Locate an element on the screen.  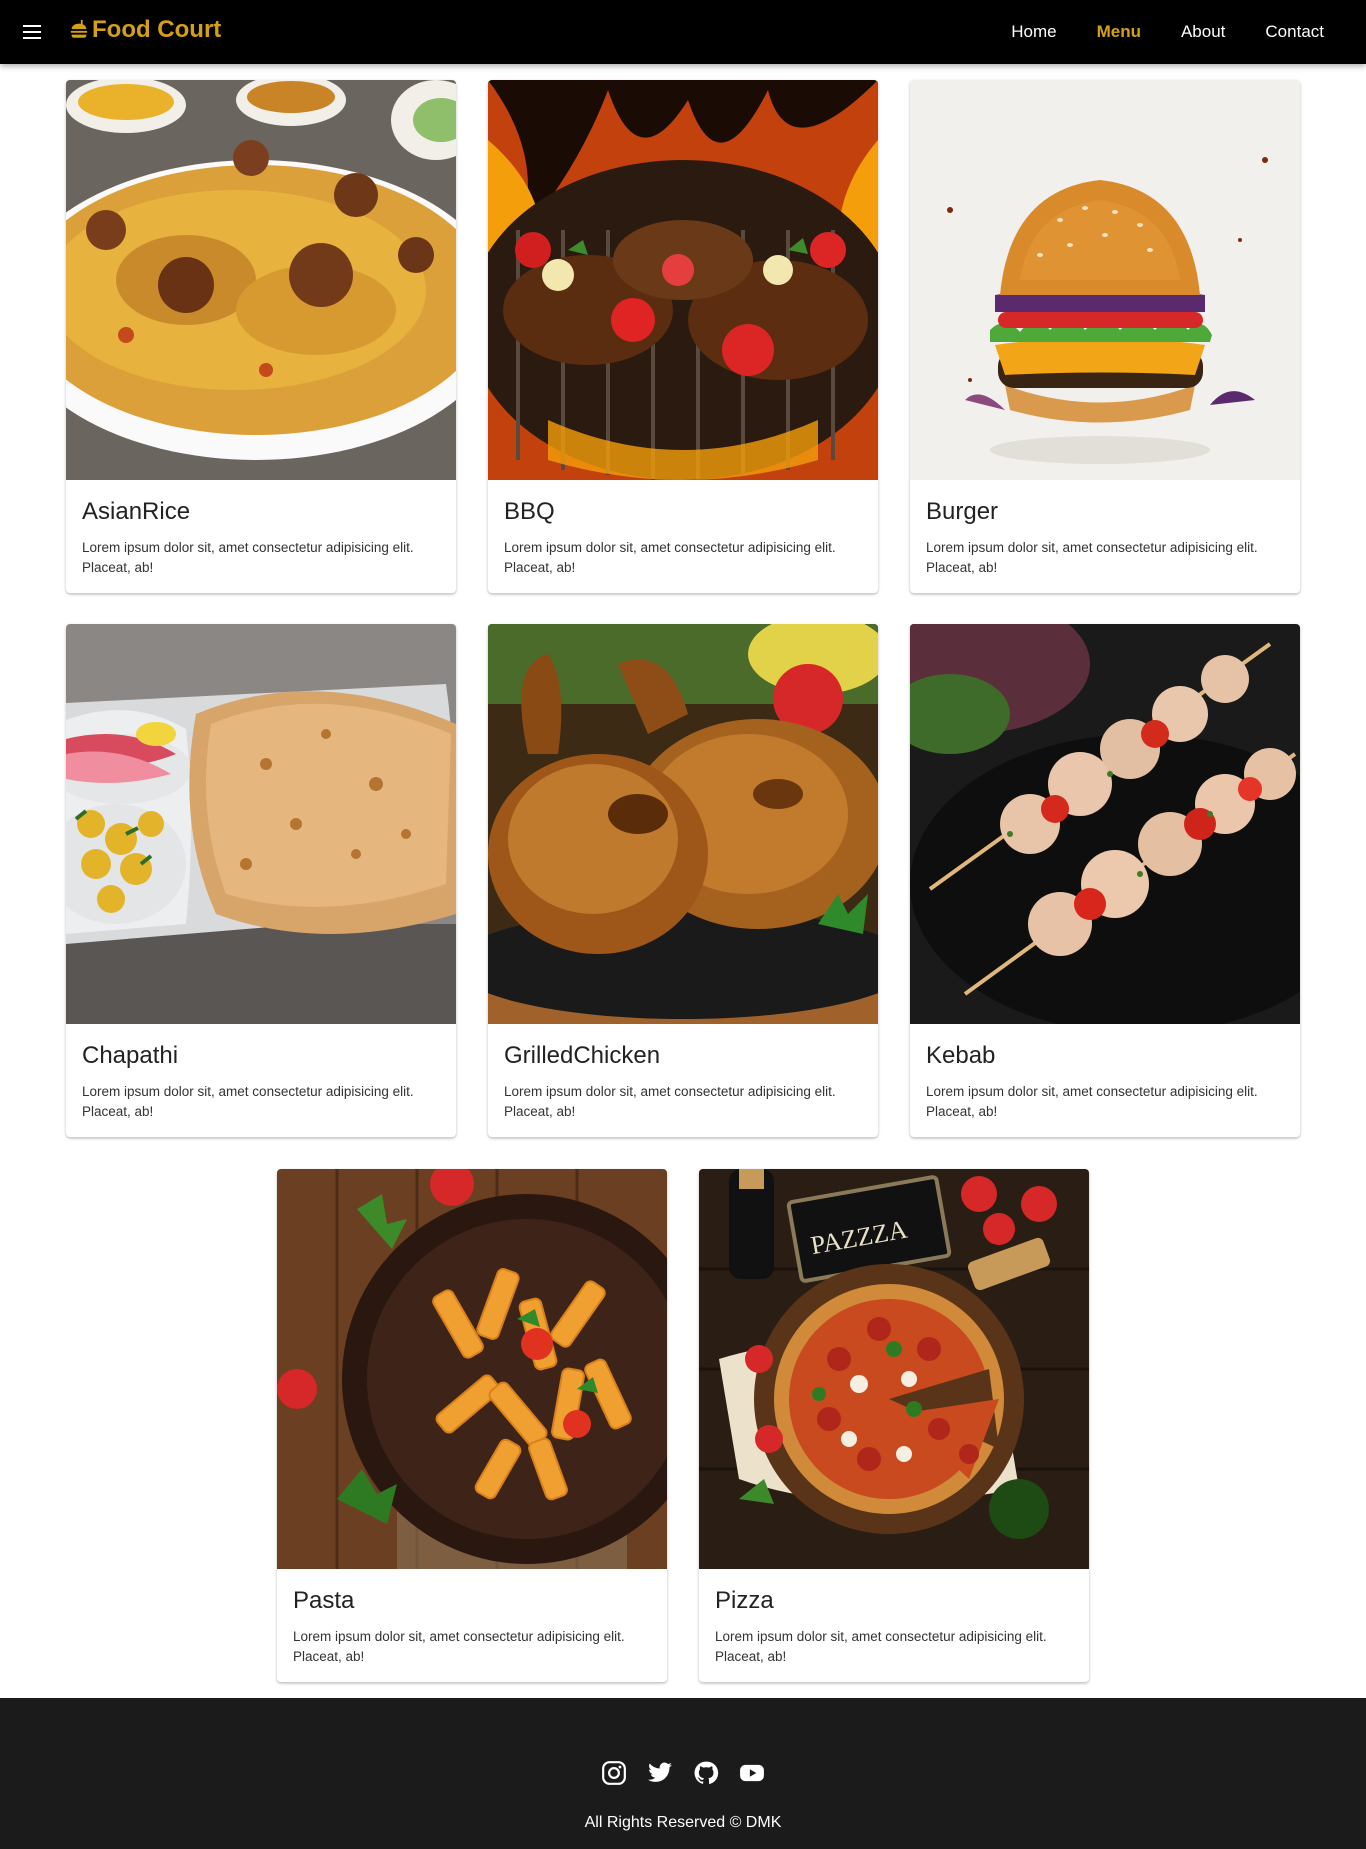
social-links is located at coordinates (683, 1773).